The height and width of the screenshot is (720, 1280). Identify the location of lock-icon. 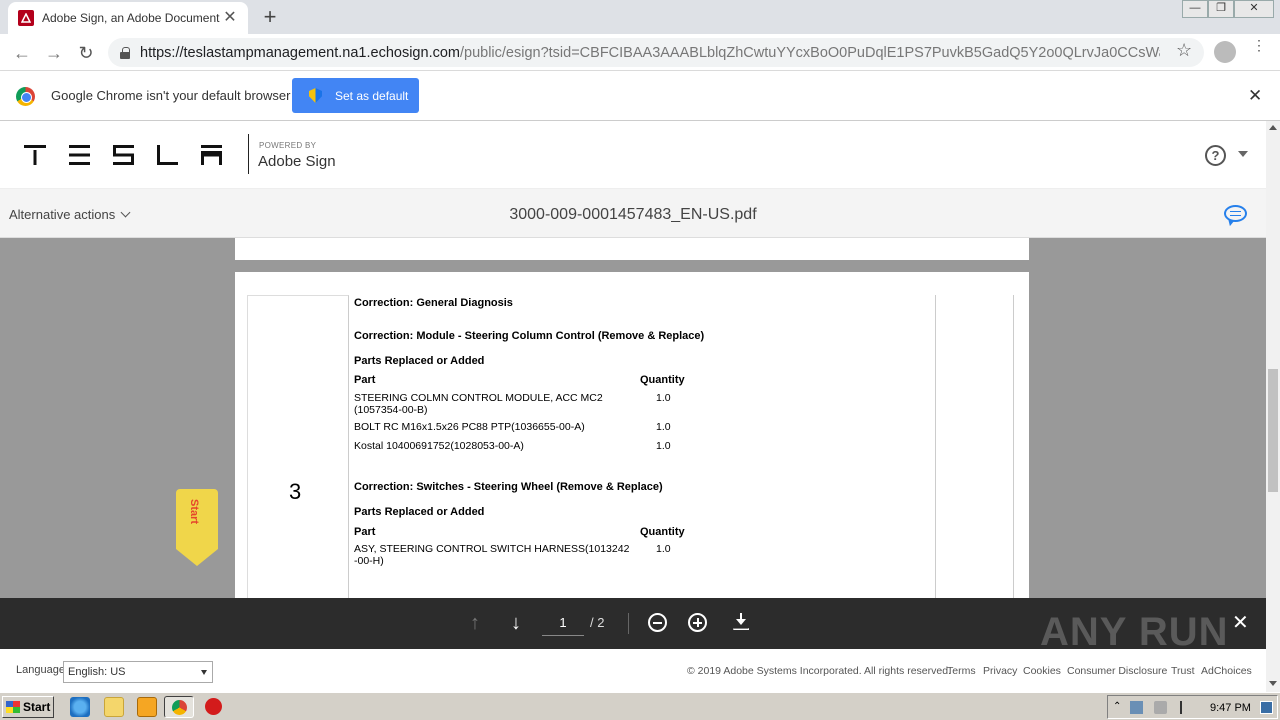
(125, 52).